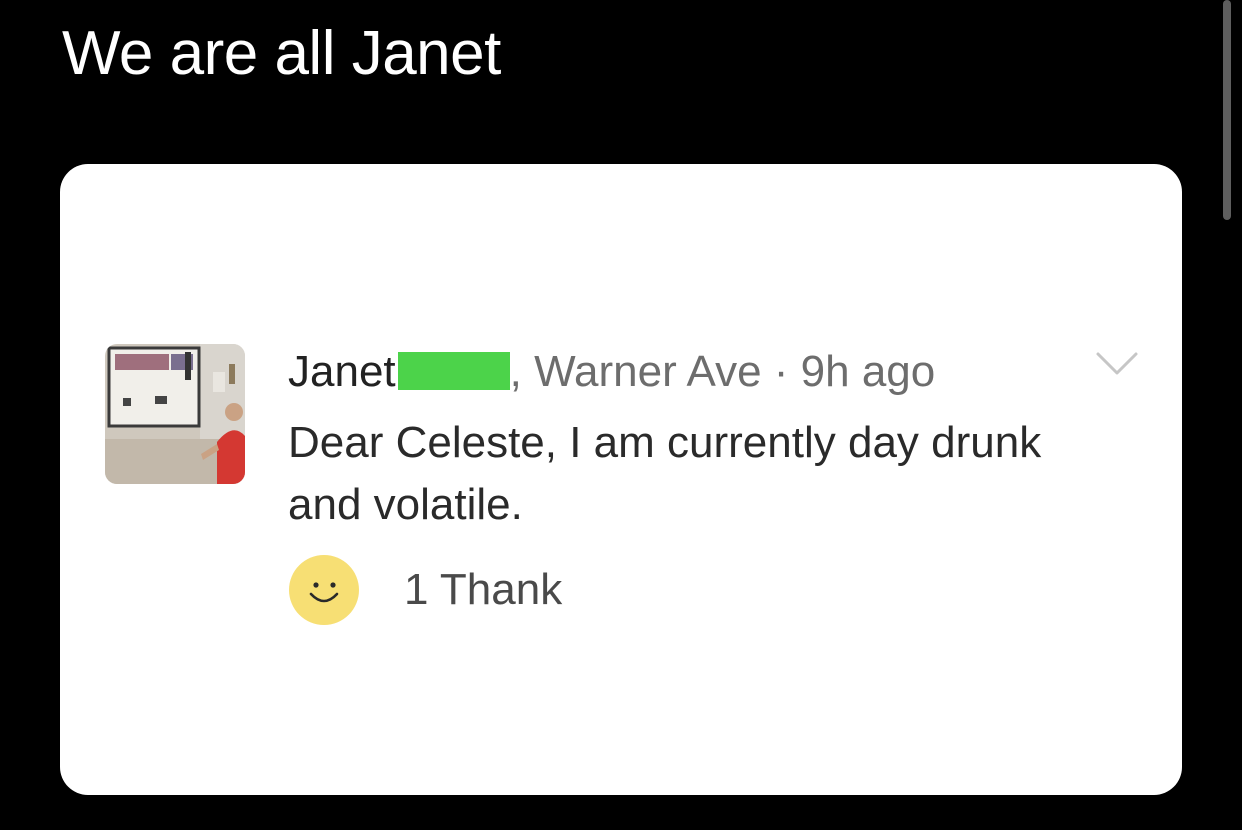 The height and width of the screenshot is (830, 1242). What do you see at coordinates (1117, 364) in the screenshot?
I see `chevron-down-icon` at bounding box center [1117, 364].